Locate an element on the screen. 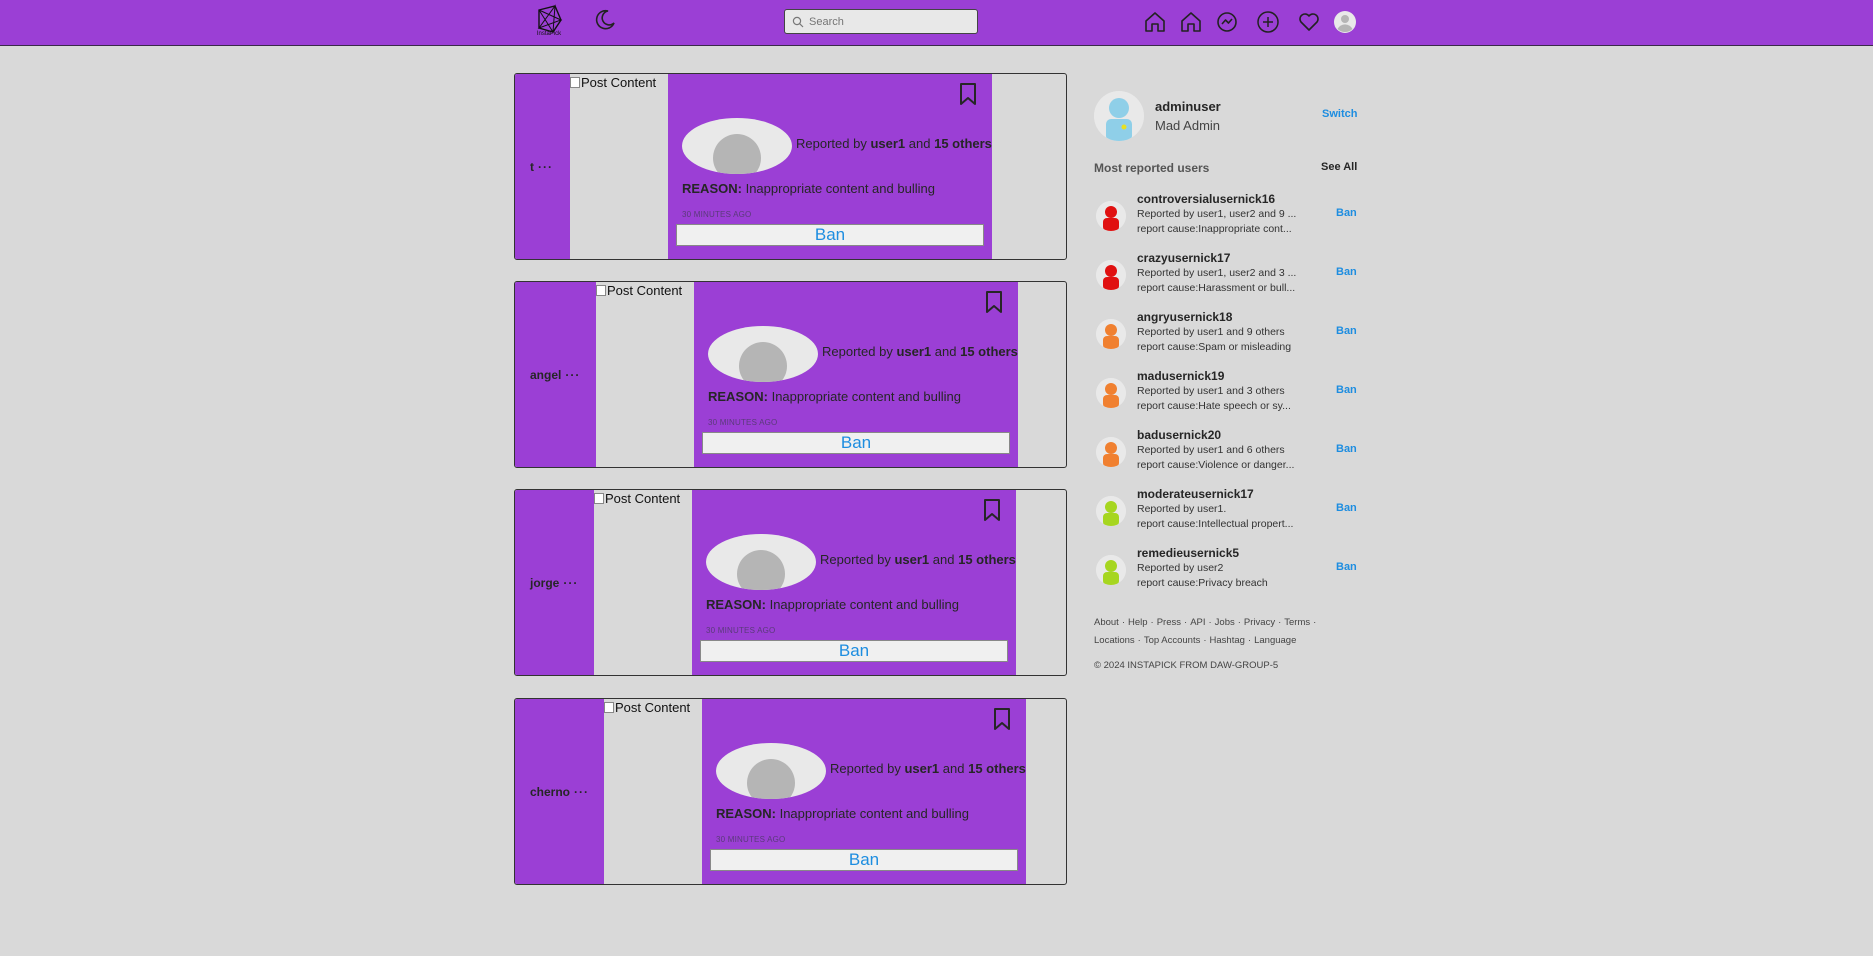  moon-icon is located at coordinates (605, 20).